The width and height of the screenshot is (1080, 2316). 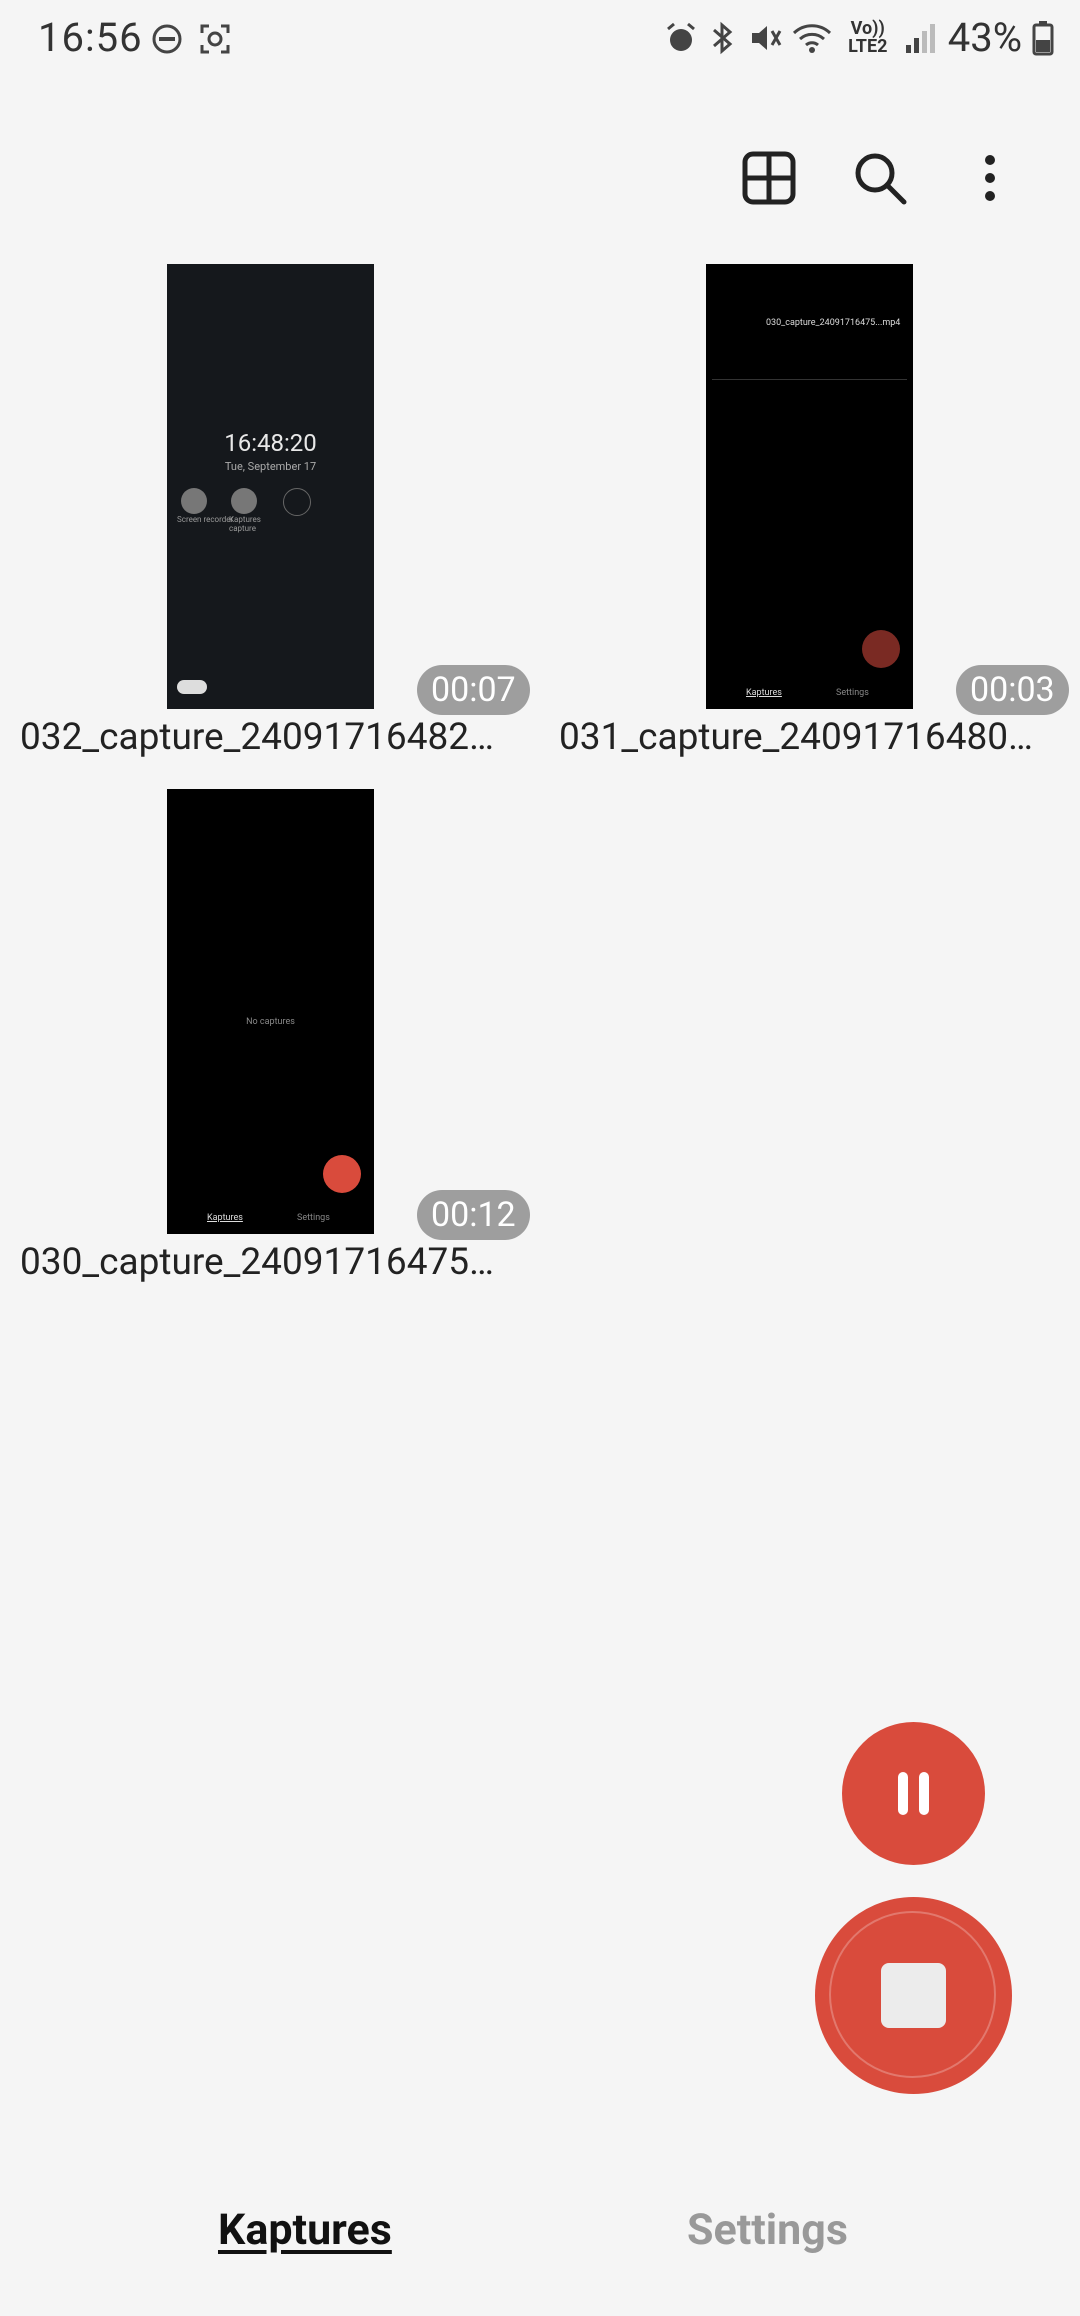 I want to click on alarm-icon, so click(x=680, y=36).